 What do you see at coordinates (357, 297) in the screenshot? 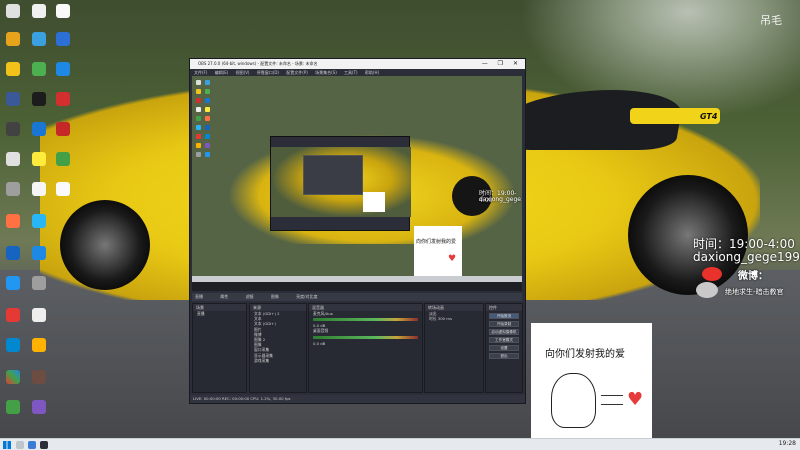
I see `source-toolbar: 直播 属性 滤镜 图像 亮度/对比度` at bounding box center [357, 297].